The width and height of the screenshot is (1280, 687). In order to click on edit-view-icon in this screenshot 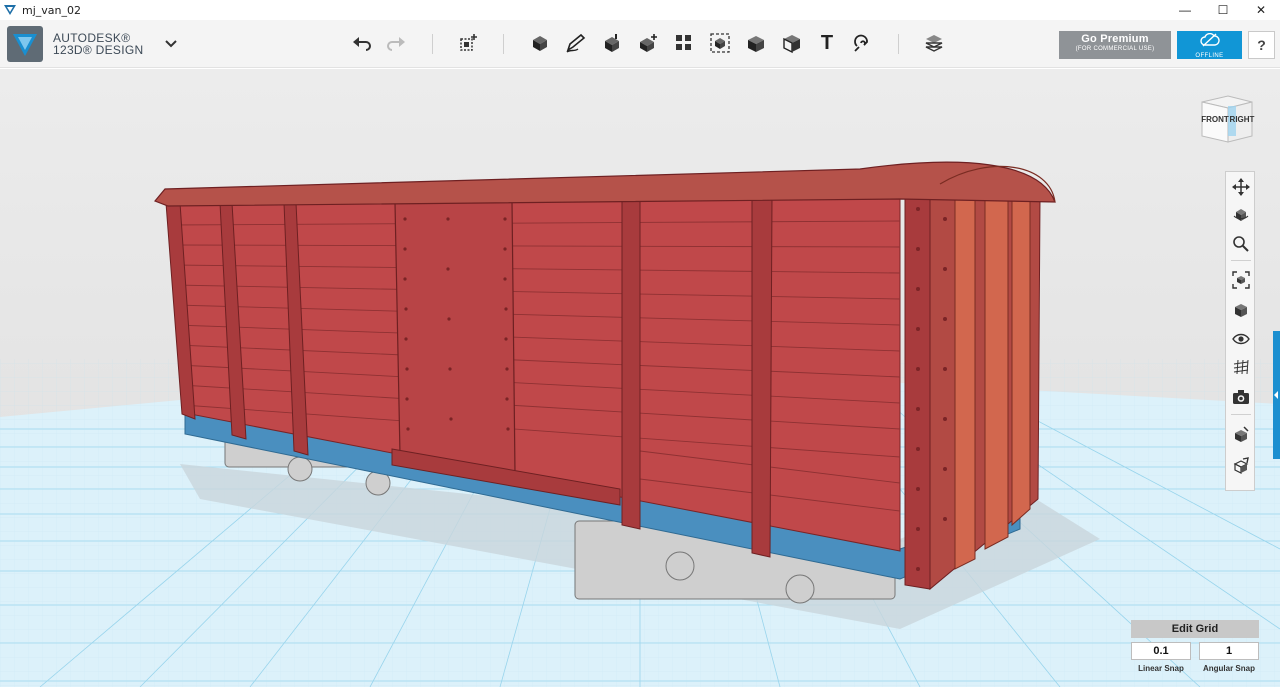, I will do `click(1241, 466)`.